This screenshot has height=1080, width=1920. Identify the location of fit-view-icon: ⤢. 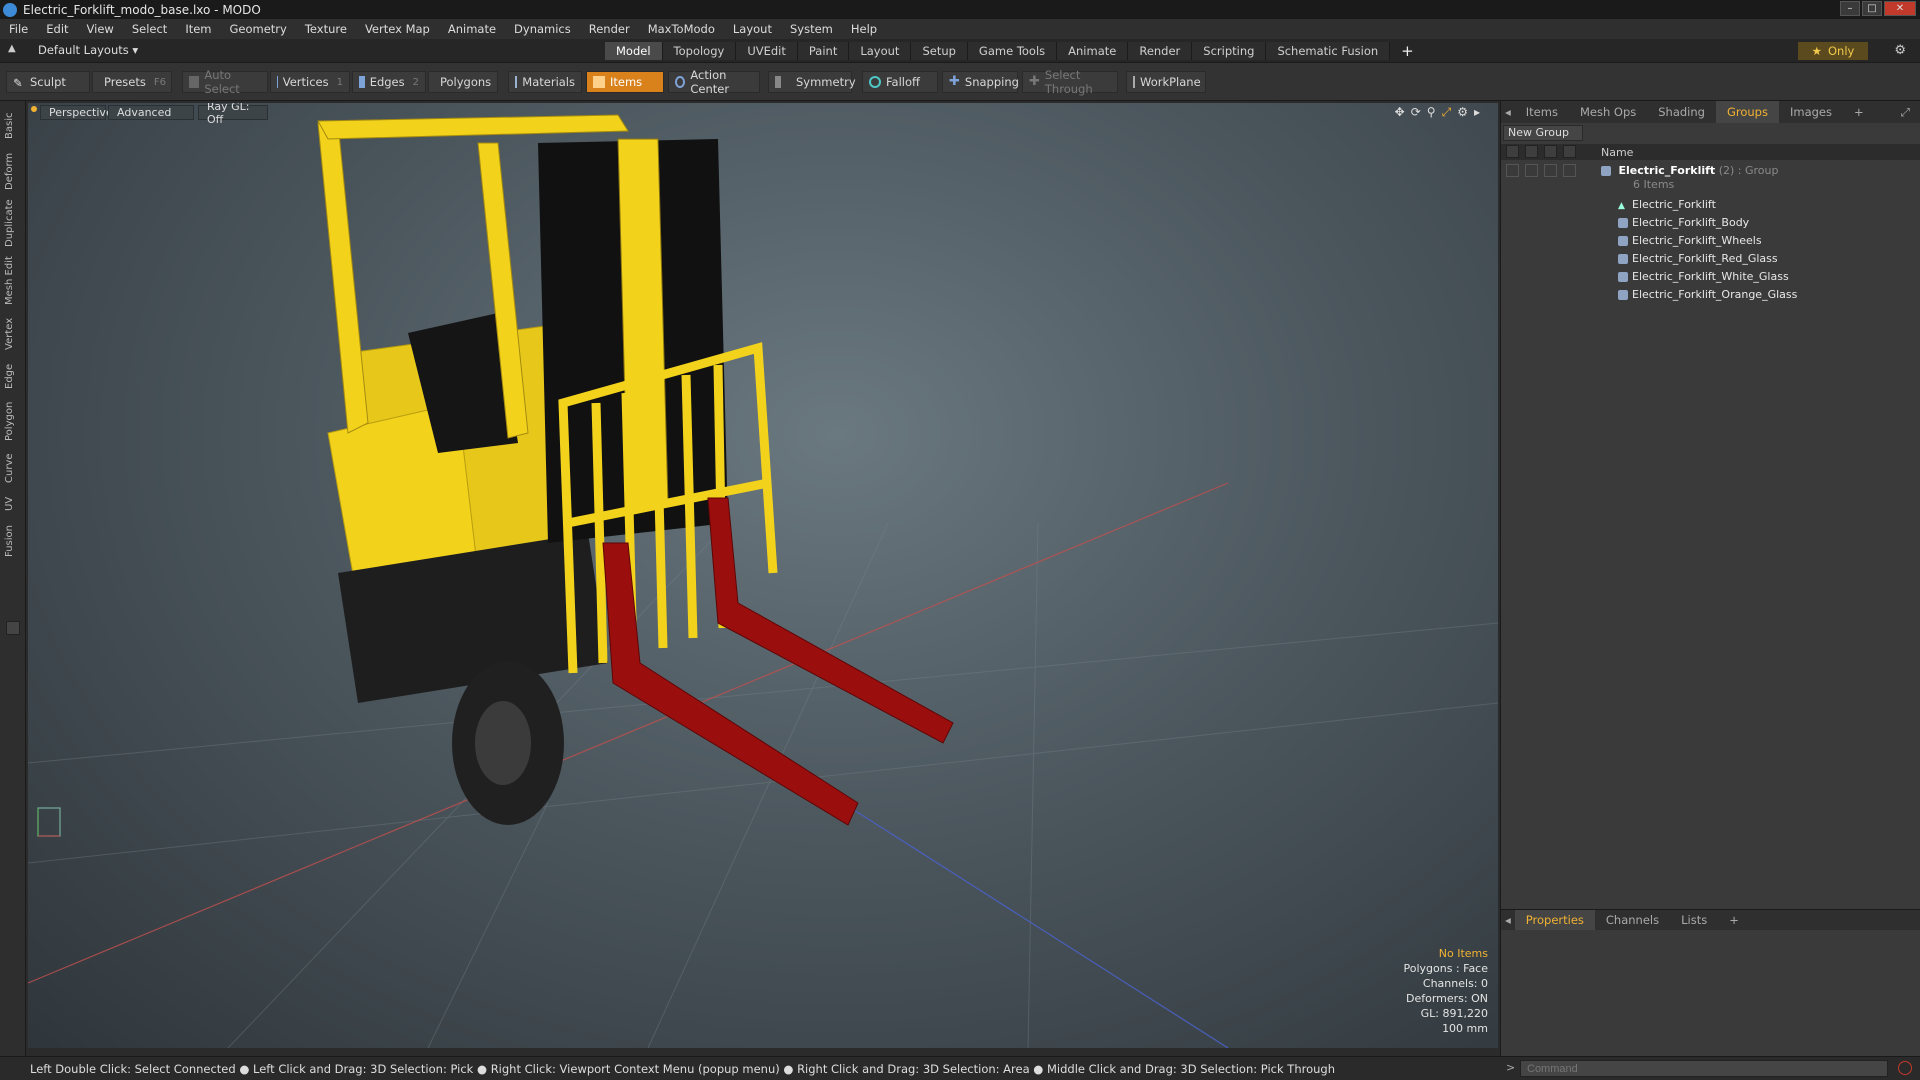
(1447, 112).